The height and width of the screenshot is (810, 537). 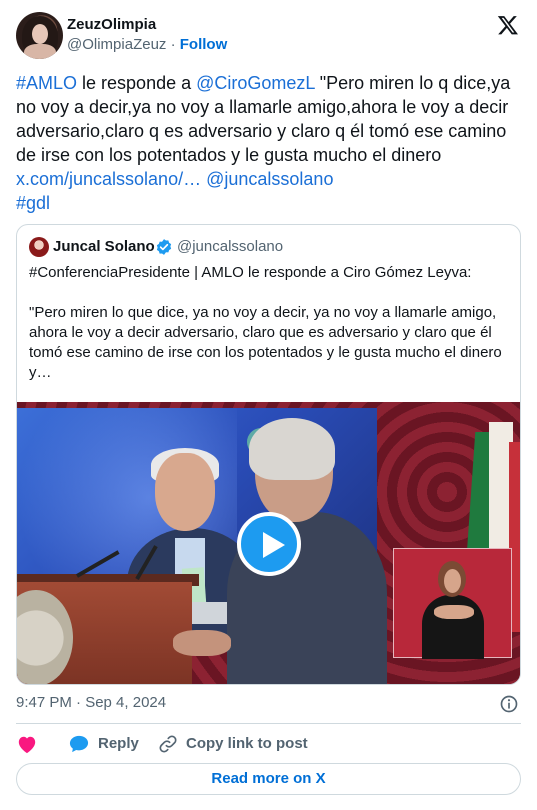 What do you see at coordinates (46, 83) in the screenshot?
I see `hashtag-amlo: #AMLO` at bounding box center [46, 83].